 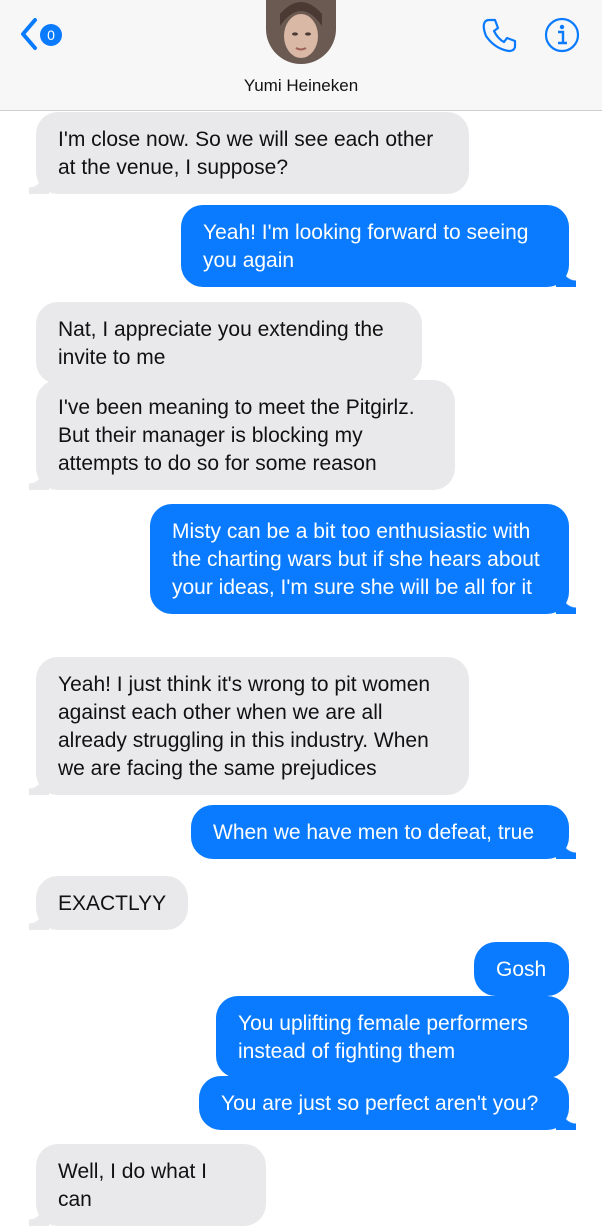 I want to click on avatar, so click(x=301, y=32).